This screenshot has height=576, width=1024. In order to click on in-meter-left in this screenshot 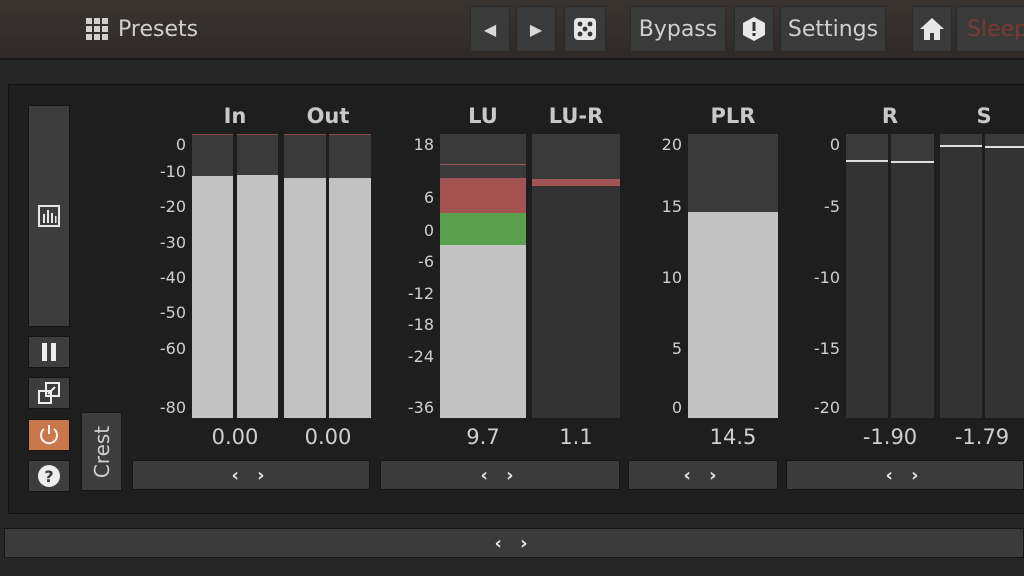, I will do `click(212, 276)`.